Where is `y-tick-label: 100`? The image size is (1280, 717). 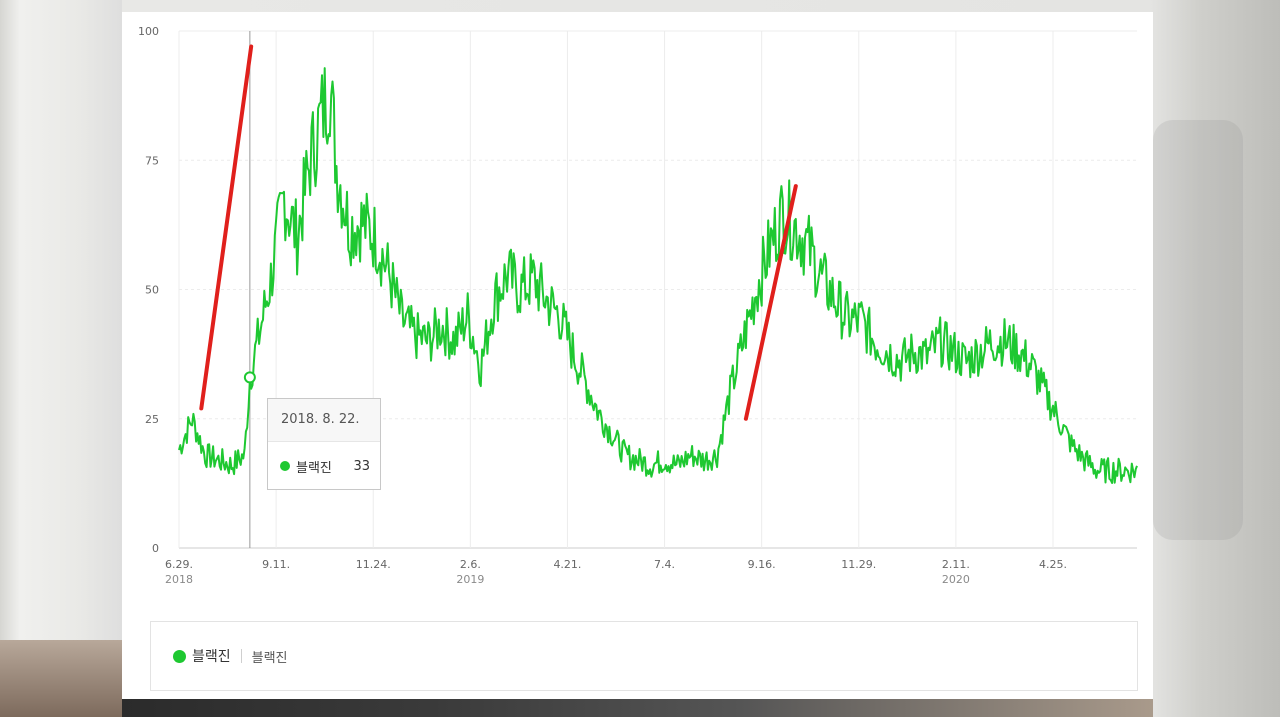
y-tick-label: 100 is located at coordinates (148, 31).